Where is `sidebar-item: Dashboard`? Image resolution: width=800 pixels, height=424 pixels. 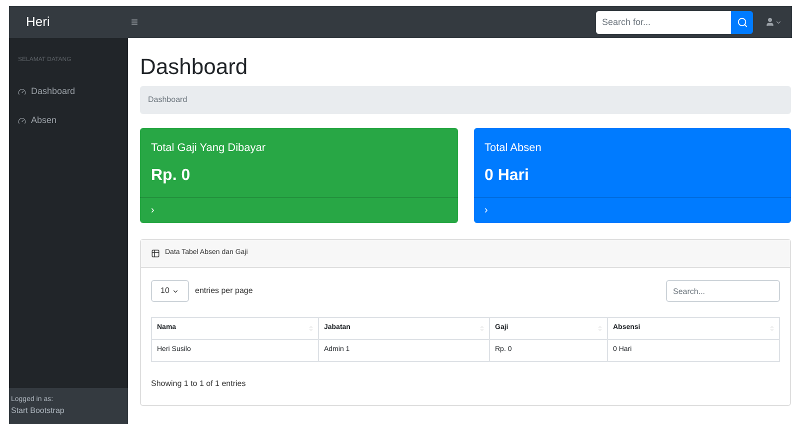 sidebar-item: Dashboard is located at coordinates (68, 91).